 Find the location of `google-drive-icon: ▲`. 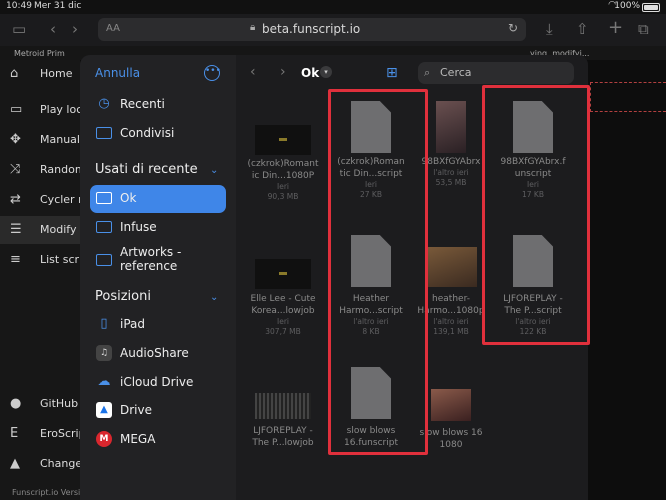

google-drive-icon: ▲ is located at coordinates (104, 410).